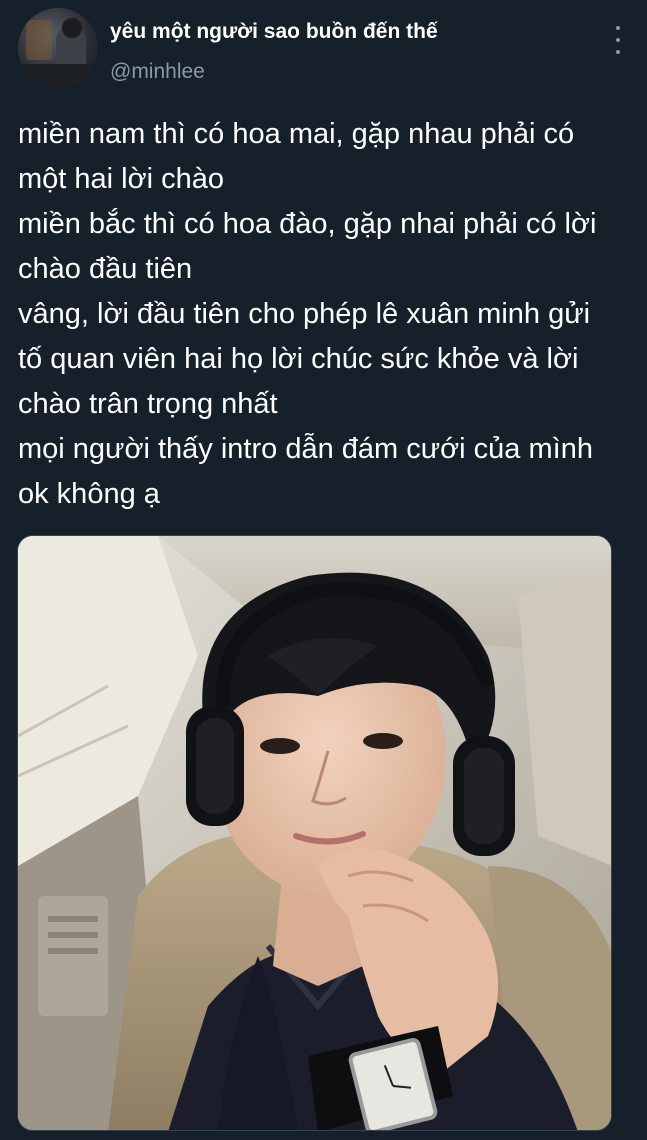 The width and height of the screenshot is (647, 1140). Describe the element at coordinates (105, 269) in the screenshot. I see `tweet-text-line: chào đầu tiên` at that location.